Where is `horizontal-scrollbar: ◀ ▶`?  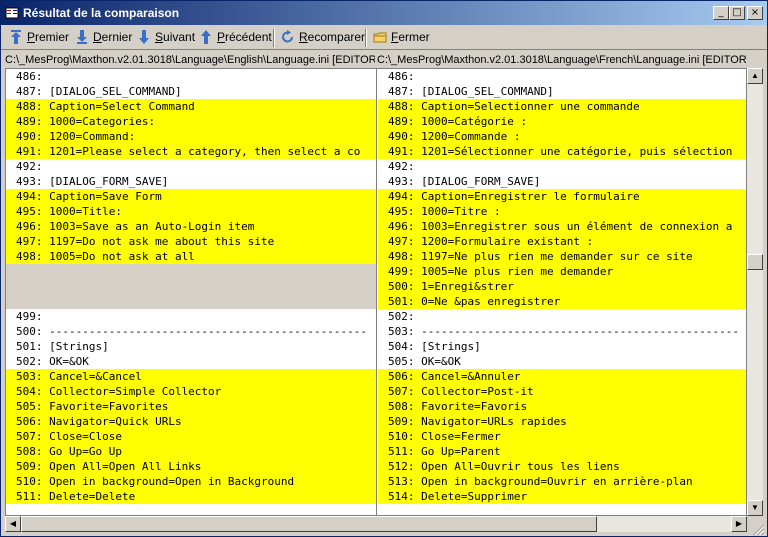 horizontal-scrollbar: ◀ ▶ is located at coordinates (376, 524).